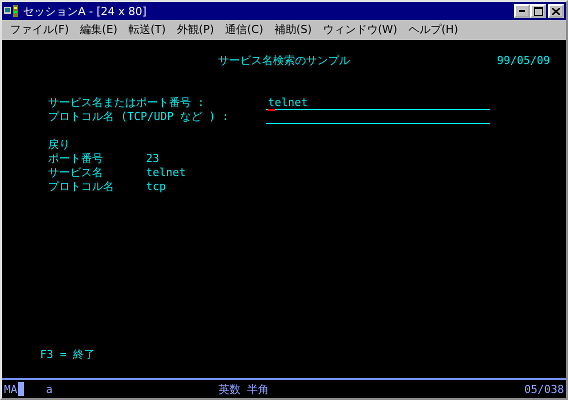 Image resolution: width=568 pixels, height=400 pixels. What do you see at coordinates (244, 29) in the screenshot?
I see `menu-item: 通信(C)` at bounding box center [244, 29].